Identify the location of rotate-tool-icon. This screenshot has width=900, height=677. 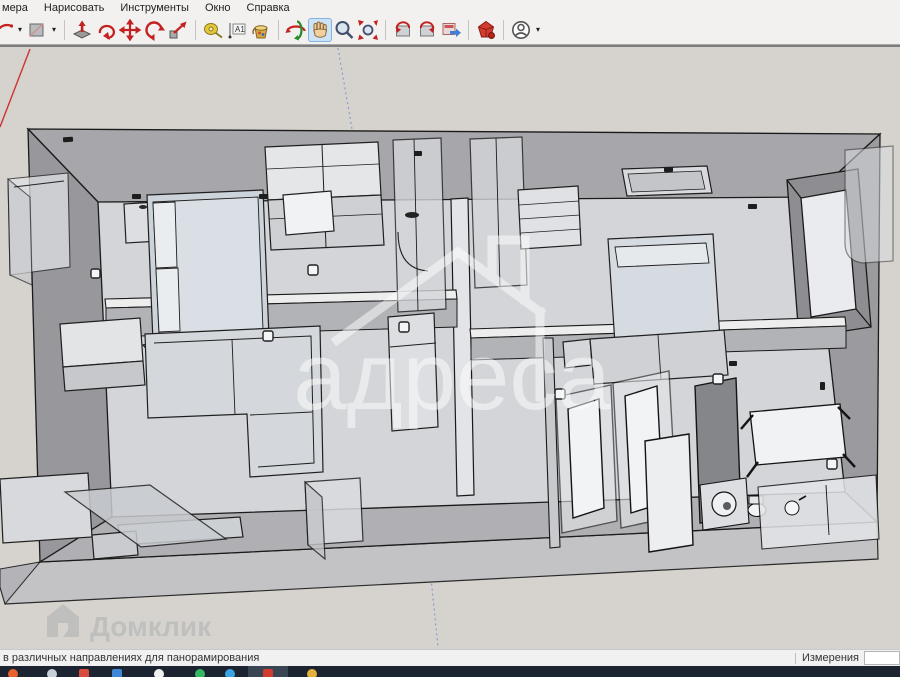
(154, 30).